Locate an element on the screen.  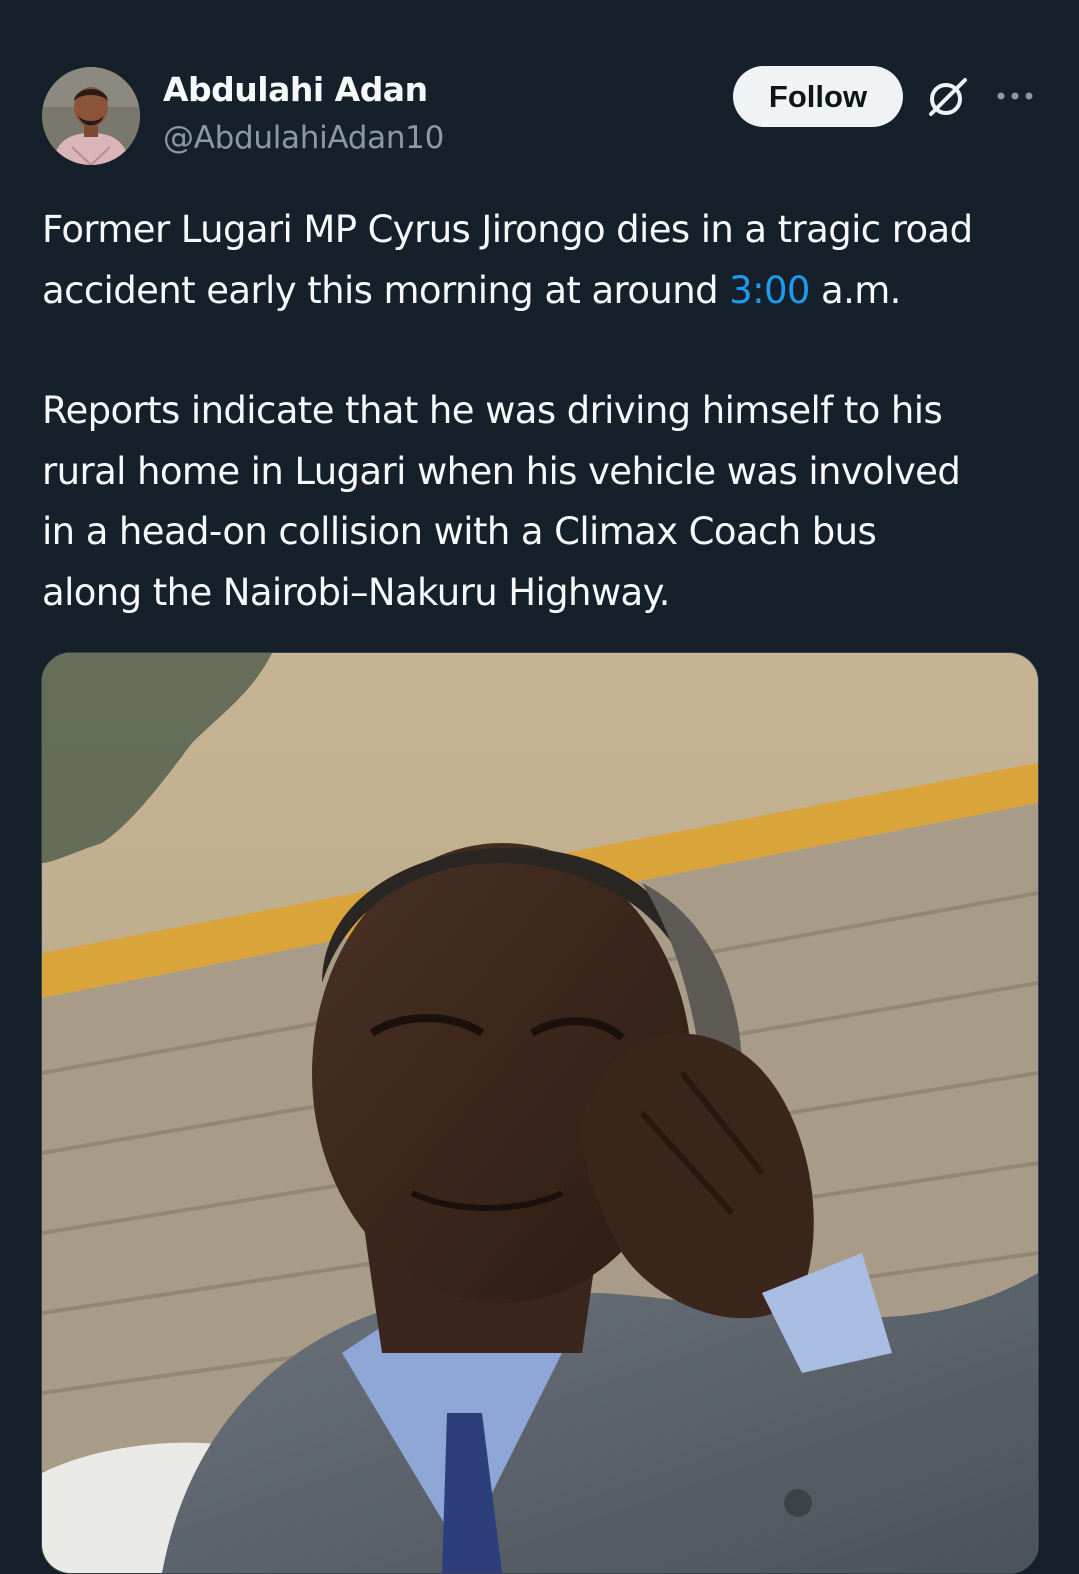
tweet-text-segment: accident early this morning at around is located at coordinates (386, 290).